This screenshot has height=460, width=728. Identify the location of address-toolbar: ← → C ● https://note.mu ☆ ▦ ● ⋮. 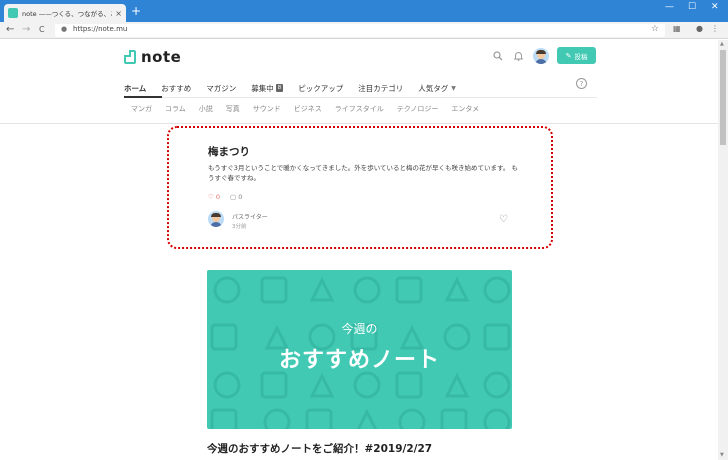
(364, 30).